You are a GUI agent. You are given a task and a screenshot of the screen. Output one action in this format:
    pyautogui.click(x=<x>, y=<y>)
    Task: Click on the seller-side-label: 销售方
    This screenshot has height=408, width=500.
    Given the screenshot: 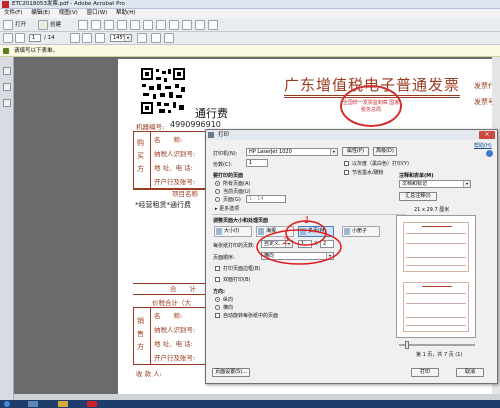 What is the action you would take?
    pyautogui.click(x=140, y=334)
    